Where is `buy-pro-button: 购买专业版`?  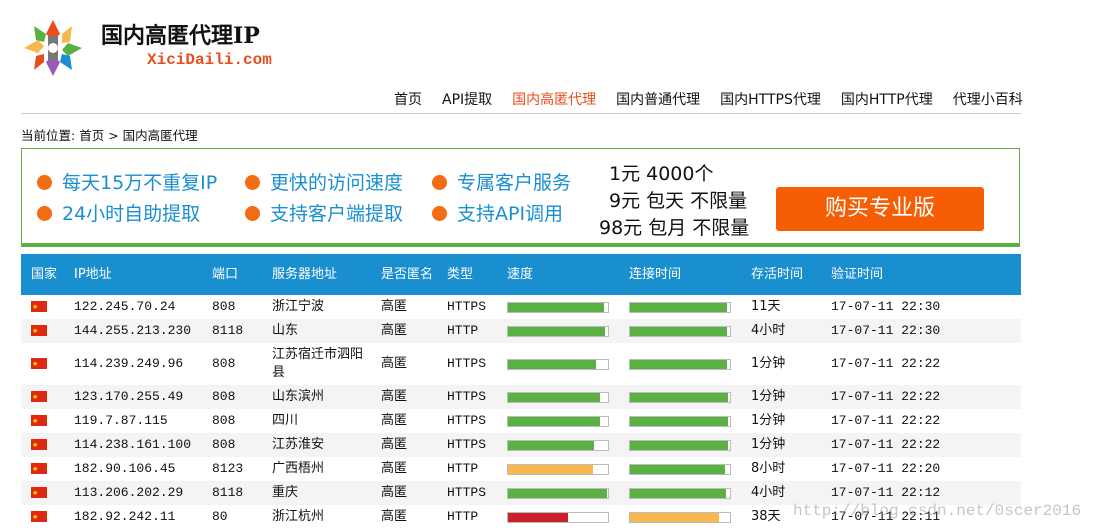
buy-pro-button: 购买专业版 is located at coordinates (880, 209).